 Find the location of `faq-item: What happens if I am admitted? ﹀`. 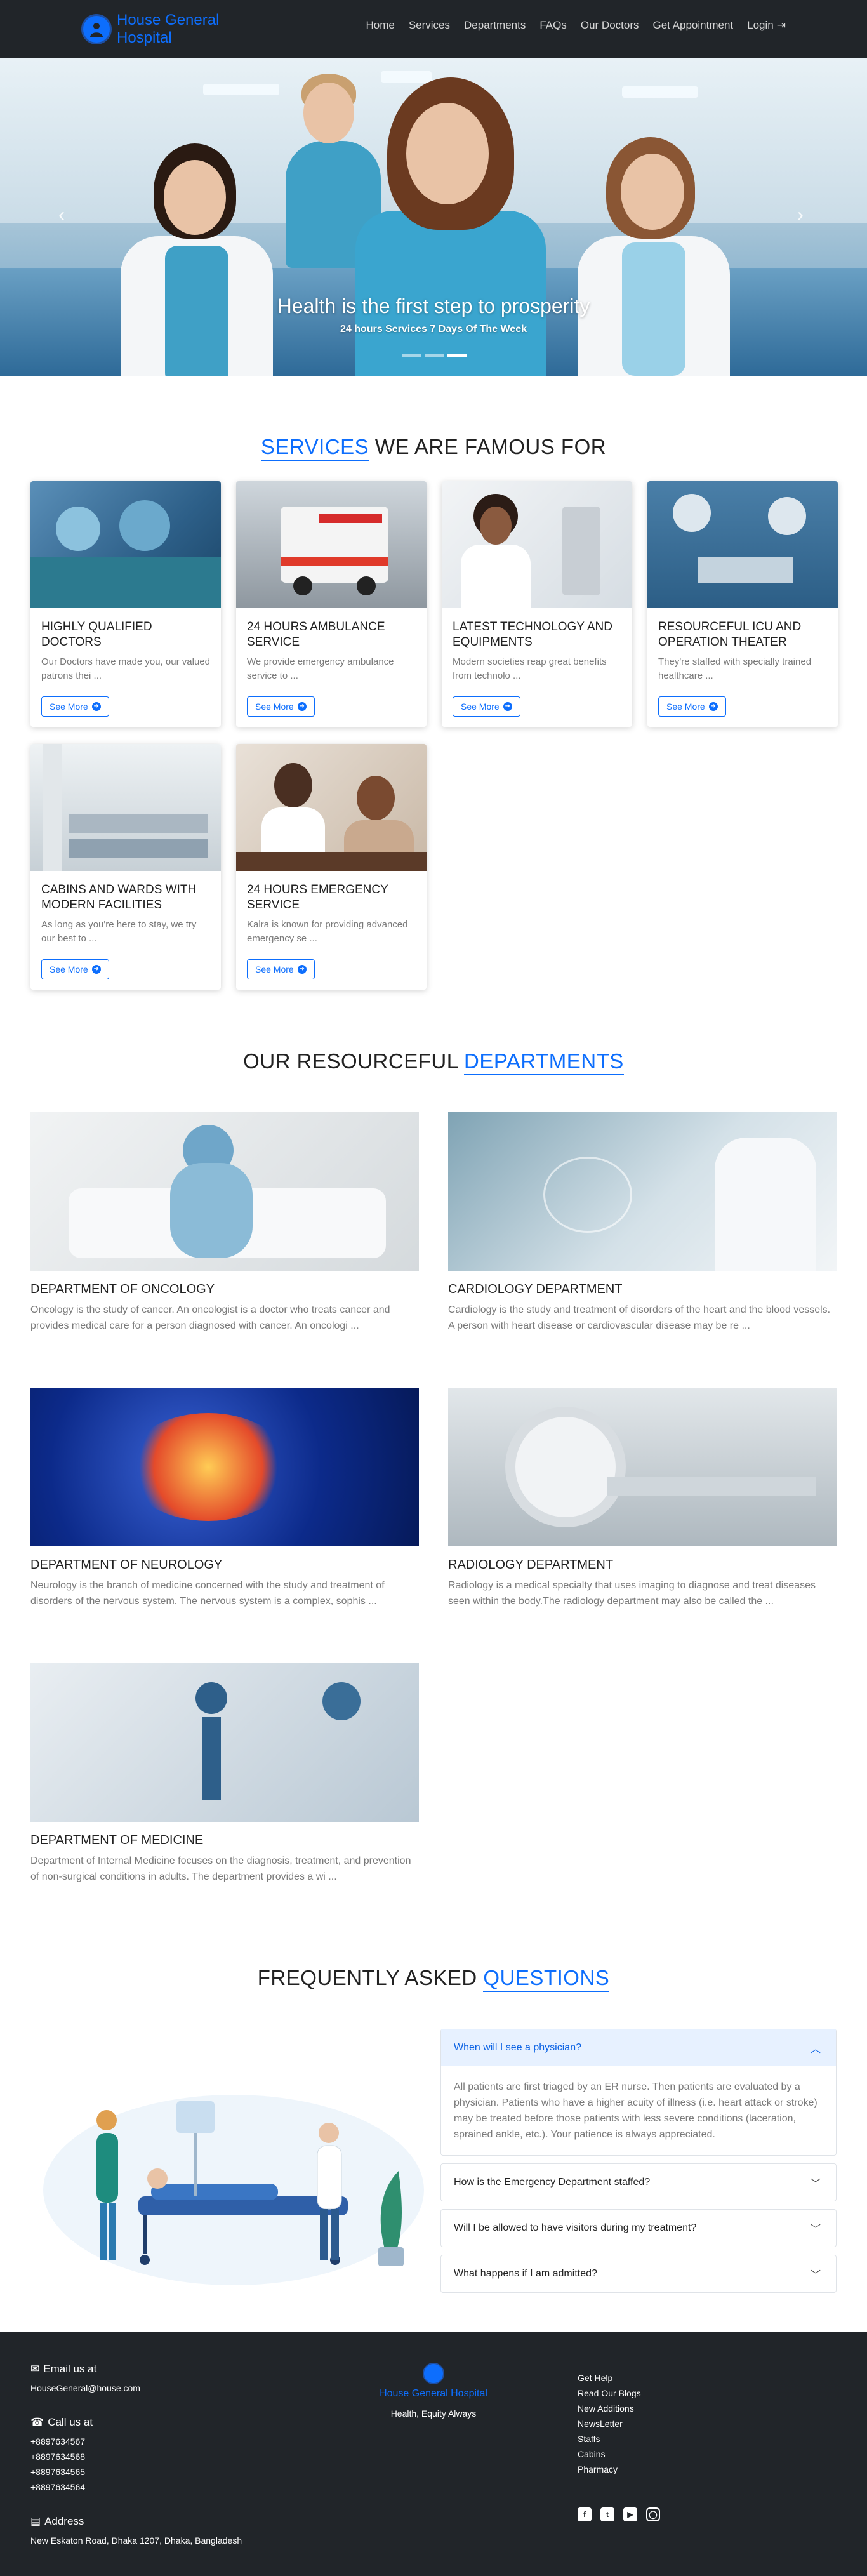

faq-item: What happens if I am admitted? ﹀ is located at coordinates (638, 2274).